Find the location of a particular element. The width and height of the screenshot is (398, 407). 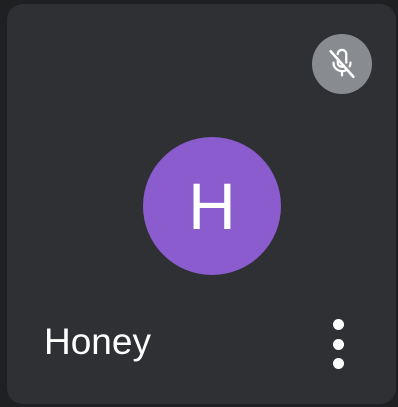

avatar-initial: H is located at coordinates (212, 206).